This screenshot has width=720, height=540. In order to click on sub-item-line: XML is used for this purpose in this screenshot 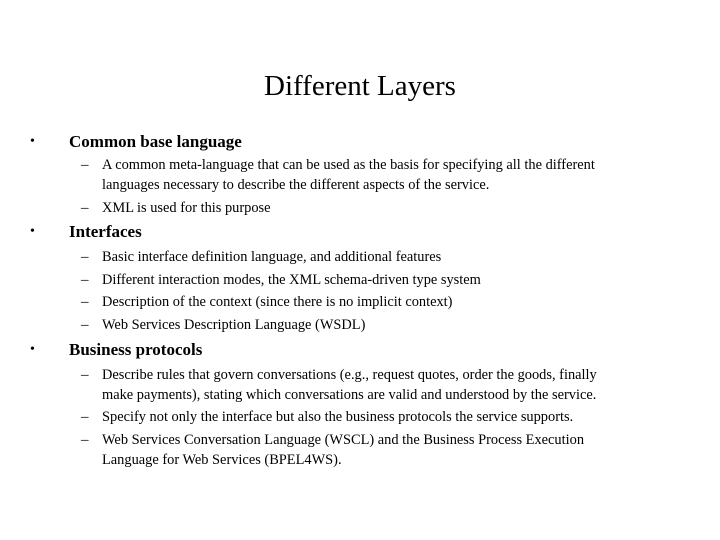, I will do `click(186, 208)`.